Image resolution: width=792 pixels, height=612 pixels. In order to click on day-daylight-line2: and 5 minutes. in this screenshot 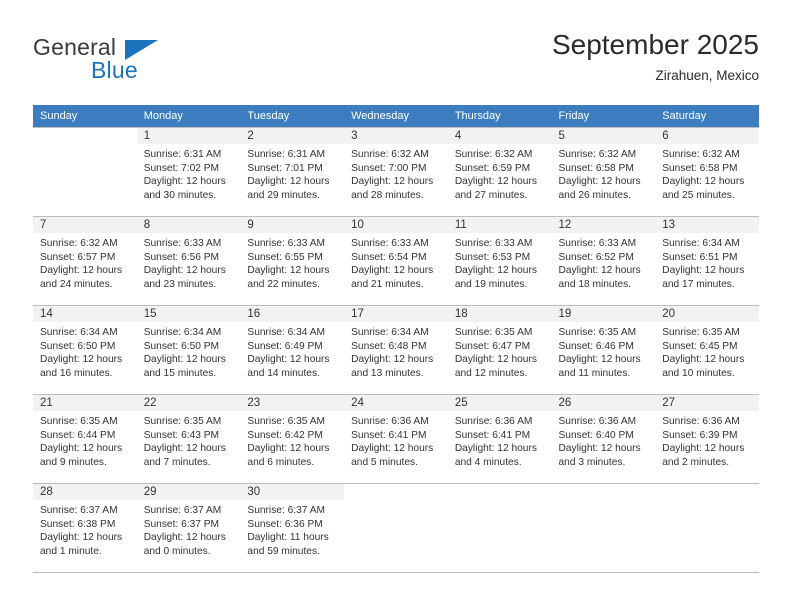, I will do `click(384, 462)`.